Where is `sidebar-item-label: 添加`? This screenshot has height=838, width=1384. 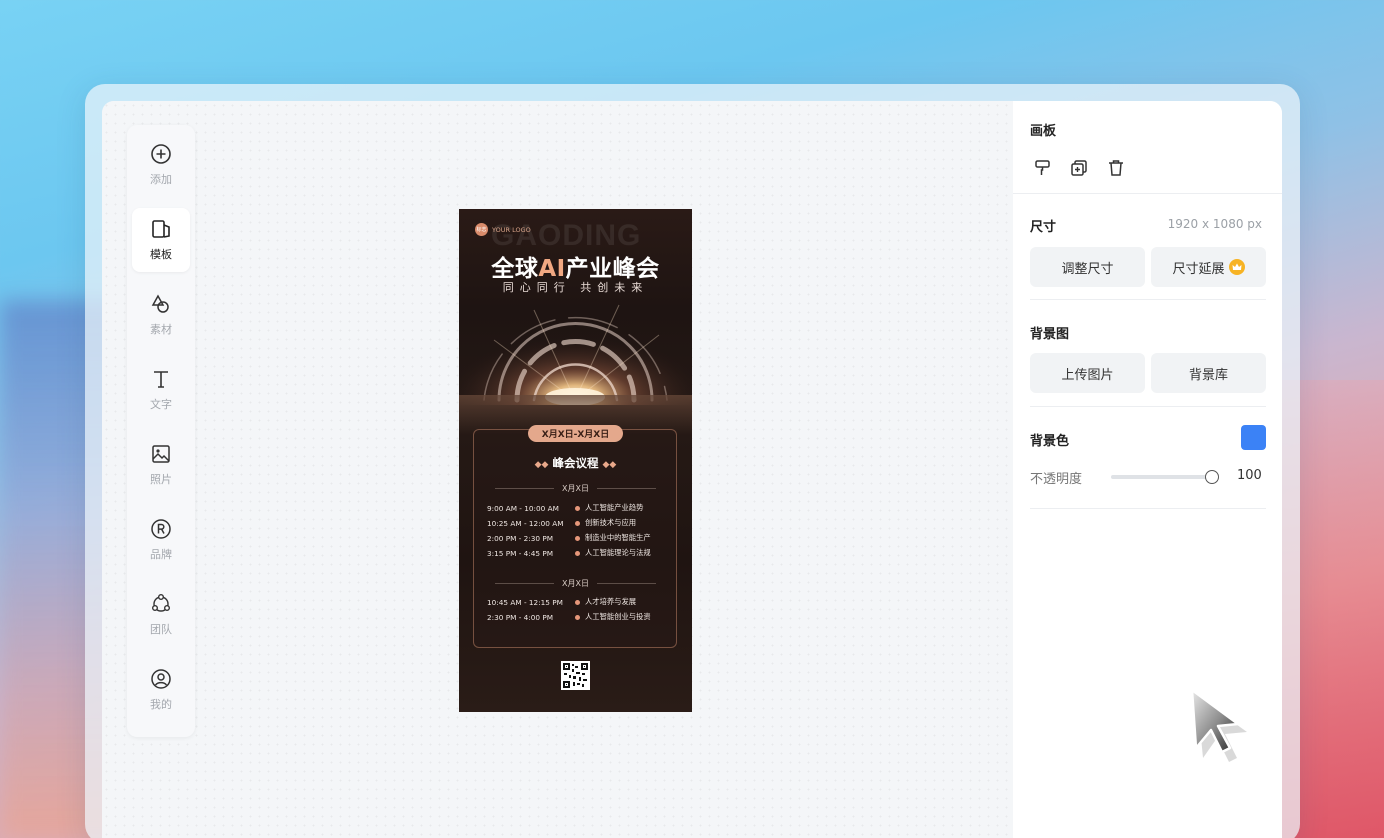 sidebar-item-label: 添加 is located at coordinates (161, 179).